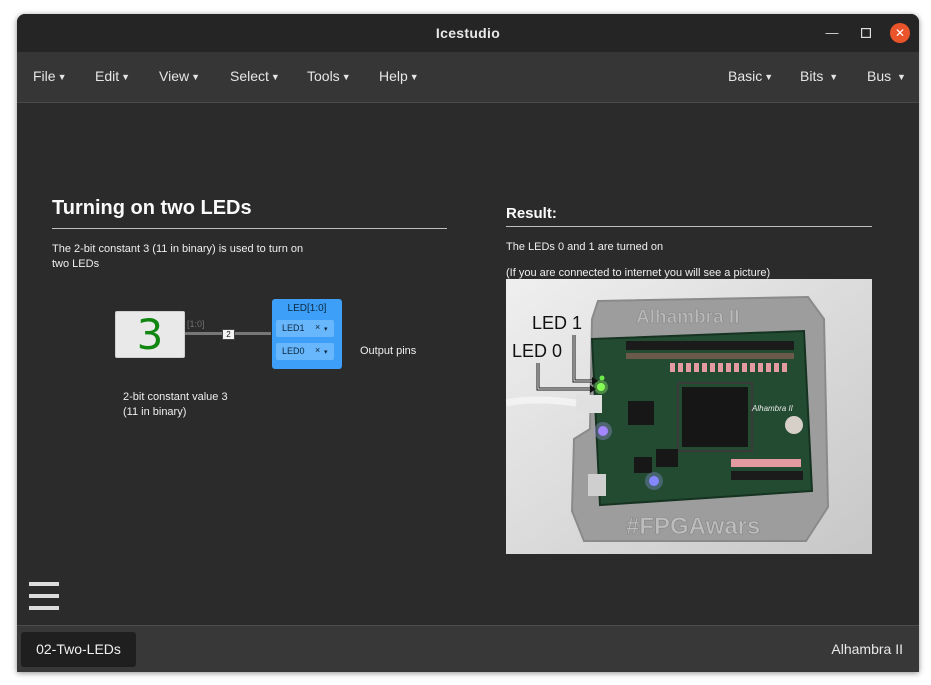 The image size is (931, 685). I want to click on wire-range-label: [1:0], so click(196, 324).